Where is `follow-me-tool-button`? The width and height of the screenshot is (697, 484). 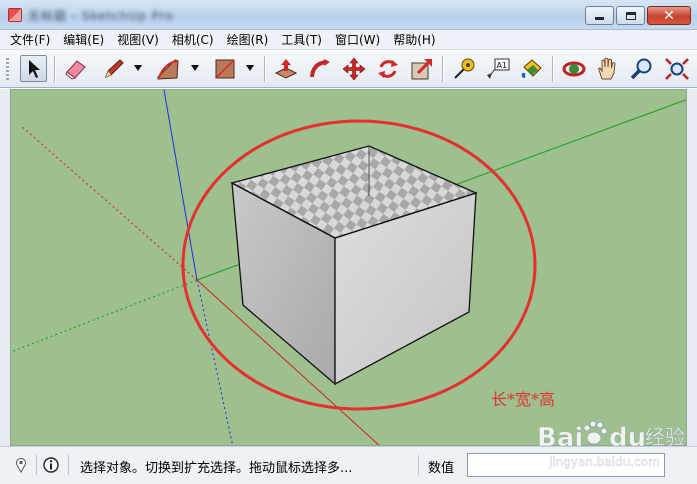
follow-me-tool-button is located at coordinates (319, 68).